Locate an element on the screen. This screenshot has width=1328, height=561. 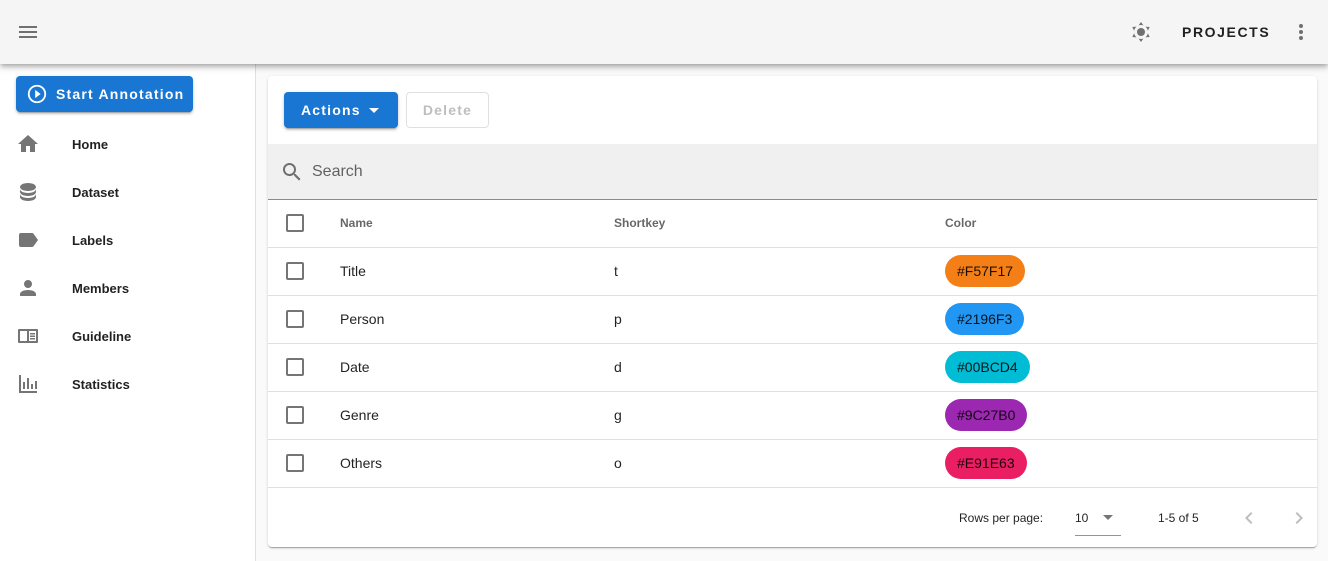
color-chip: #9C27B0 is located at coordinates (986, 415).